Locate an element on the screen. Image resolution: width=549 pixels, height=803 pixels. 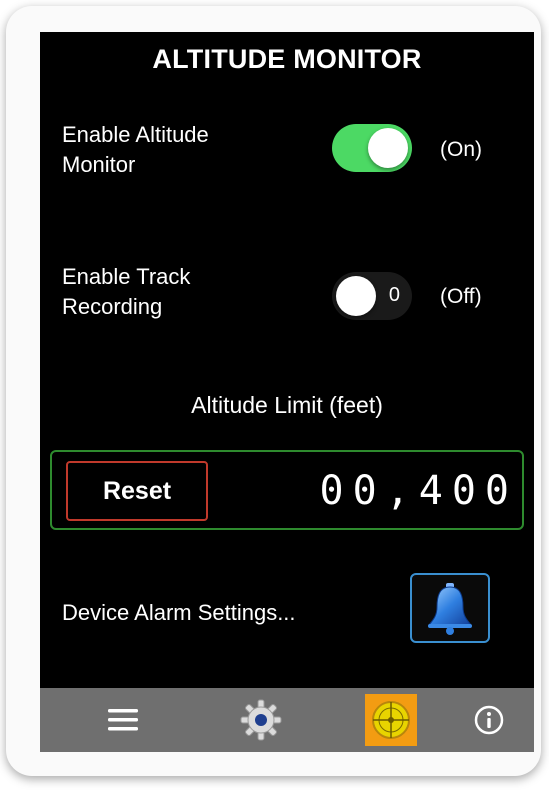
altitude-limit-label: Altitude Limit (feet) is located at coordinates (287, 405).